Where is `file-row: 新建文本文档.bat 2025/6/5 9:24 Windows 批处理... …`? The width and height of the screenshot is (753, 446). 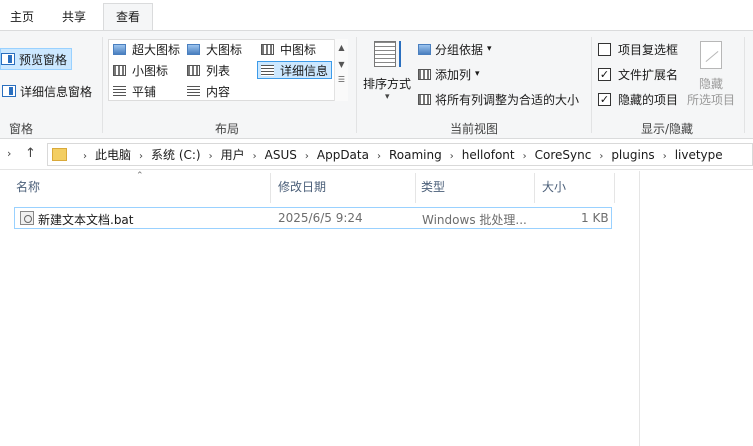 file-row: 新建文本文档.bat 2025/6/5 9:24 Windows 批处理... … is located at coordinates (313, 218).